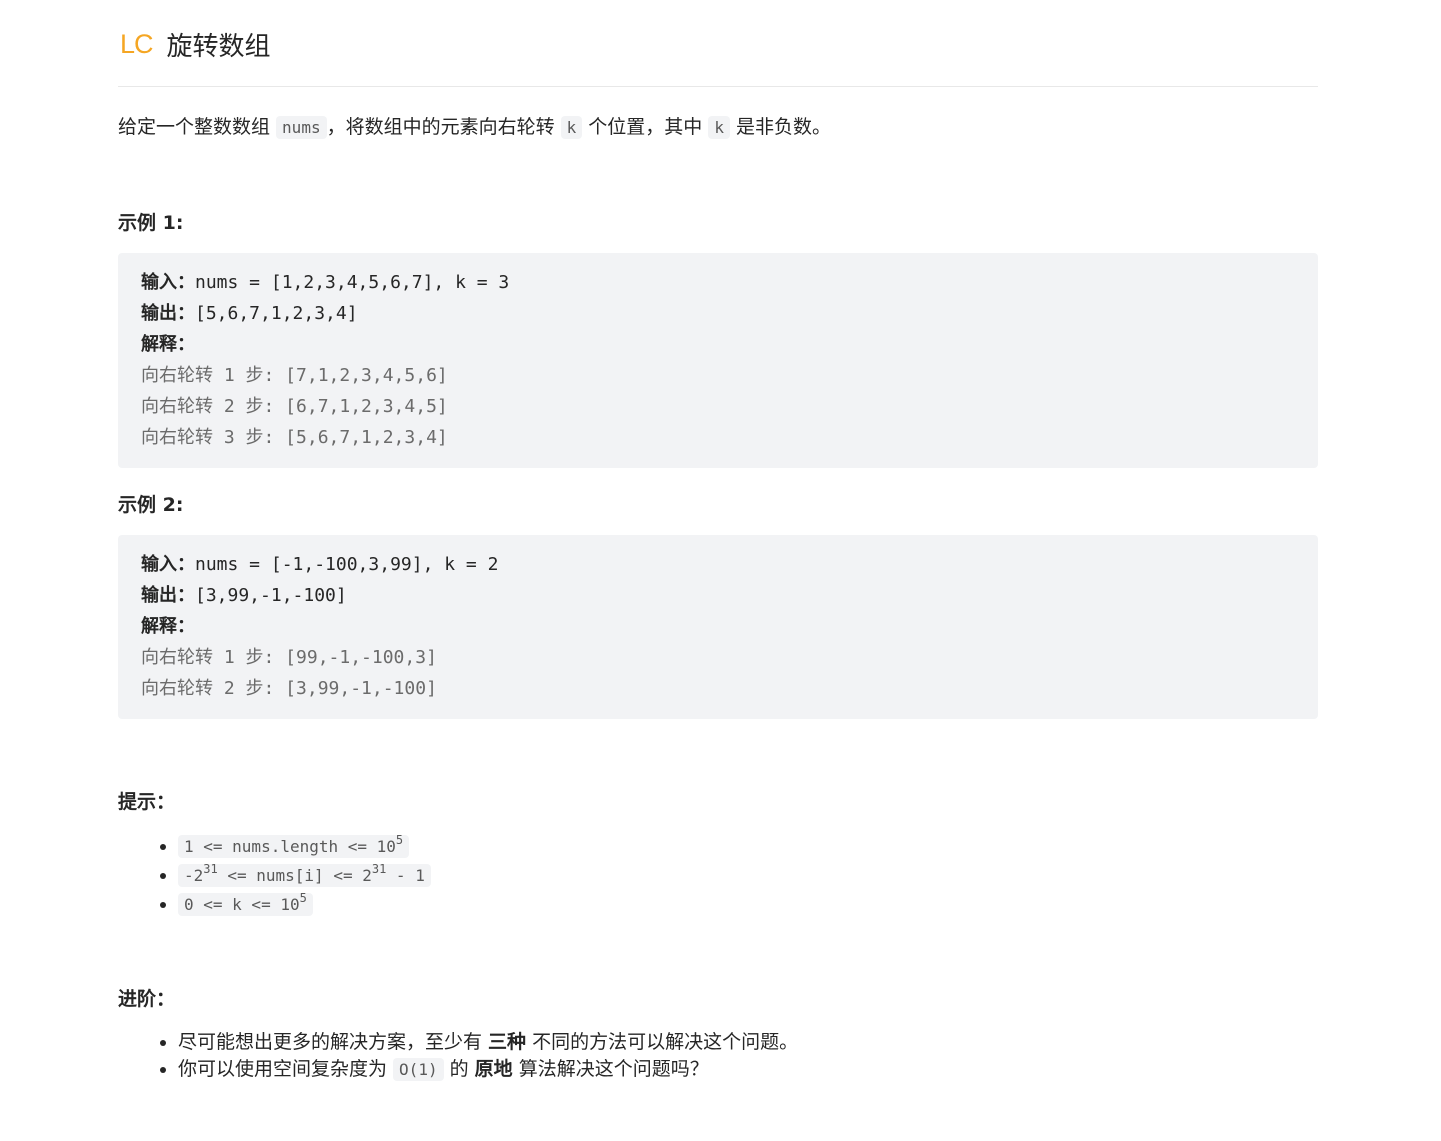 Image resolution: width=1441 pixels, height=1141 pixels. I want to click on example-2-heading: 示例 2:, so click(151, 505).